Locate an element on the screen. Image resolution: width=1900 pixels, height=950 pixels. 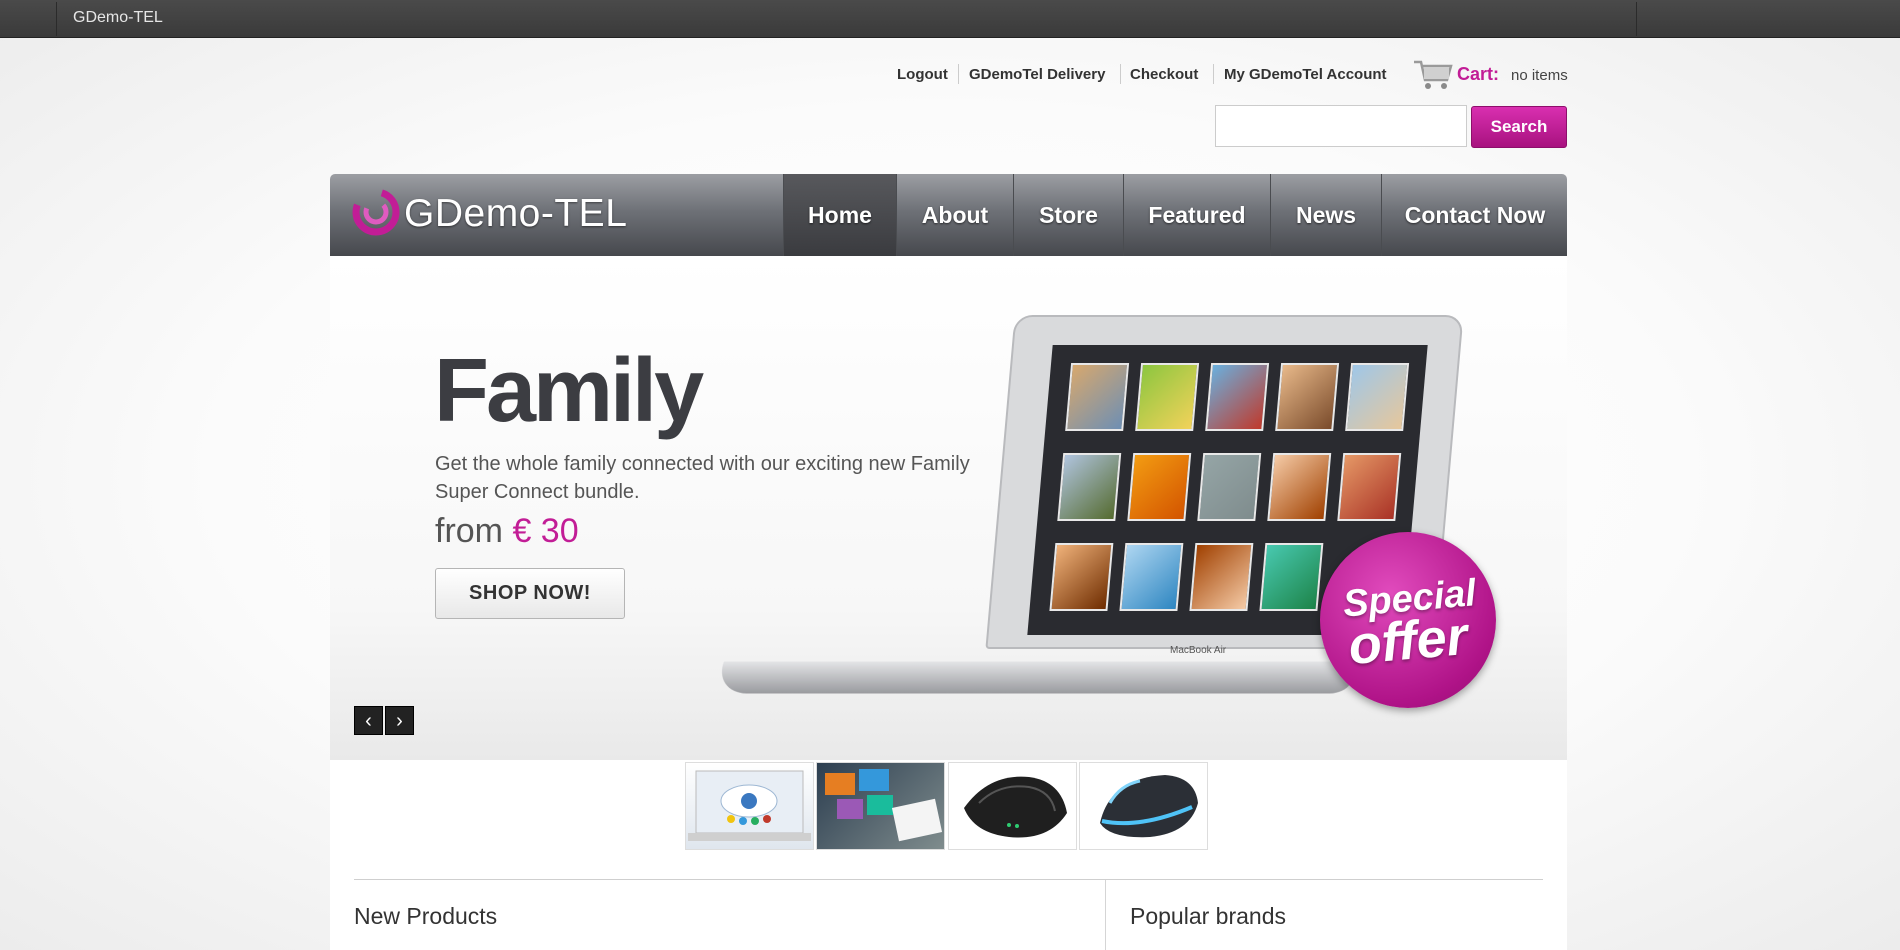
hero-price-line: from € 30 is located at coordinates (507, 531).